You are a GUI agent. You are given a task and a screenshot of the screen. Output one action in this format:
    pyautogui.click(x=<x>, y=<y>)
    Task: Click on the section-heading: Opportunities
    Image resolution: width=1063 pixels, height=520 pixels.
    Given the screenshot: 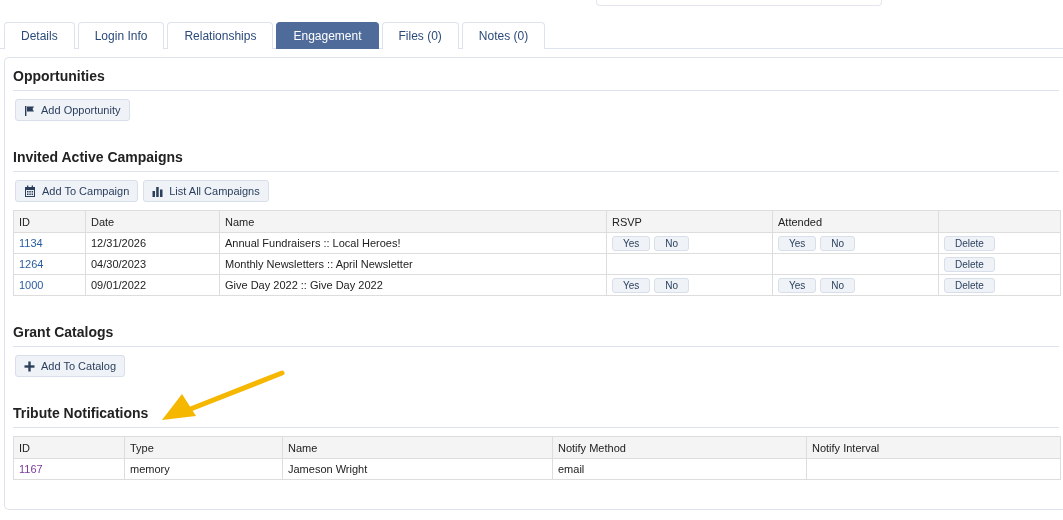 What is the action you would take?
    pyautogui.click(x=536, y=78)
    